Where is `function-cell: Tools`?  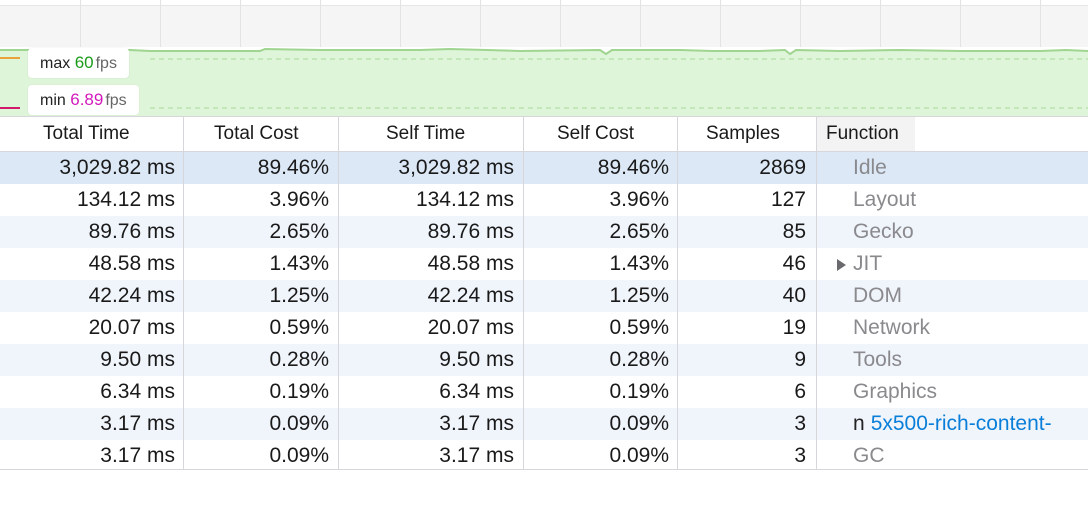 function-cell: Tools is located at coordinates (878, 359).